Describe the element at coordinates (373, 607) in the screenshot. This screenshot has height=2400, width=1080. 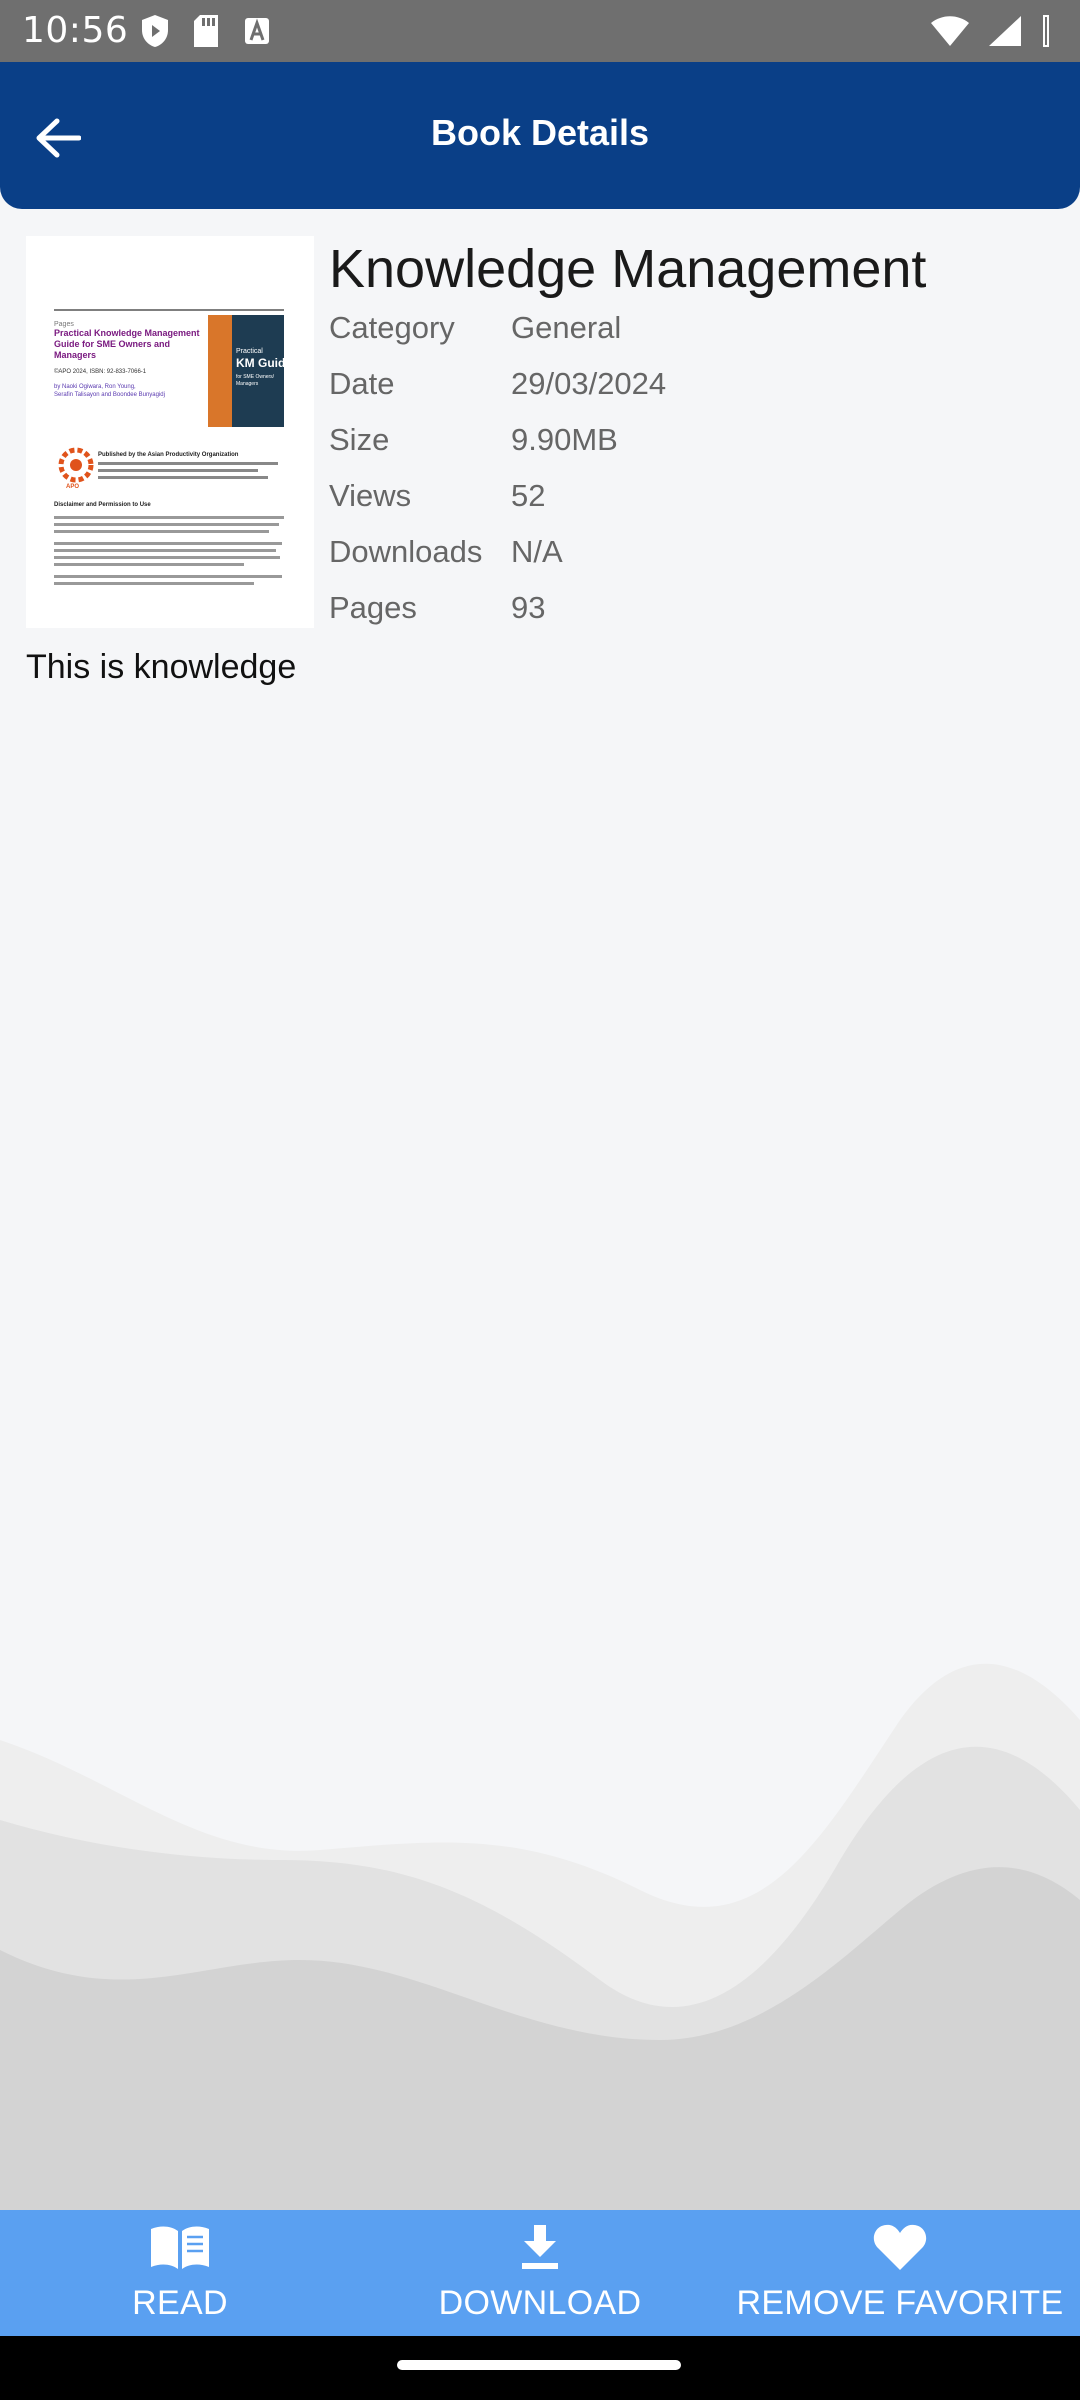
I see `detail-label: Pages` at that location.